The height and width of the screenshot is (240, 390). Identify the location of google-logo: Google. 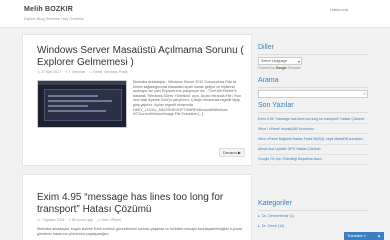
(281, 68).